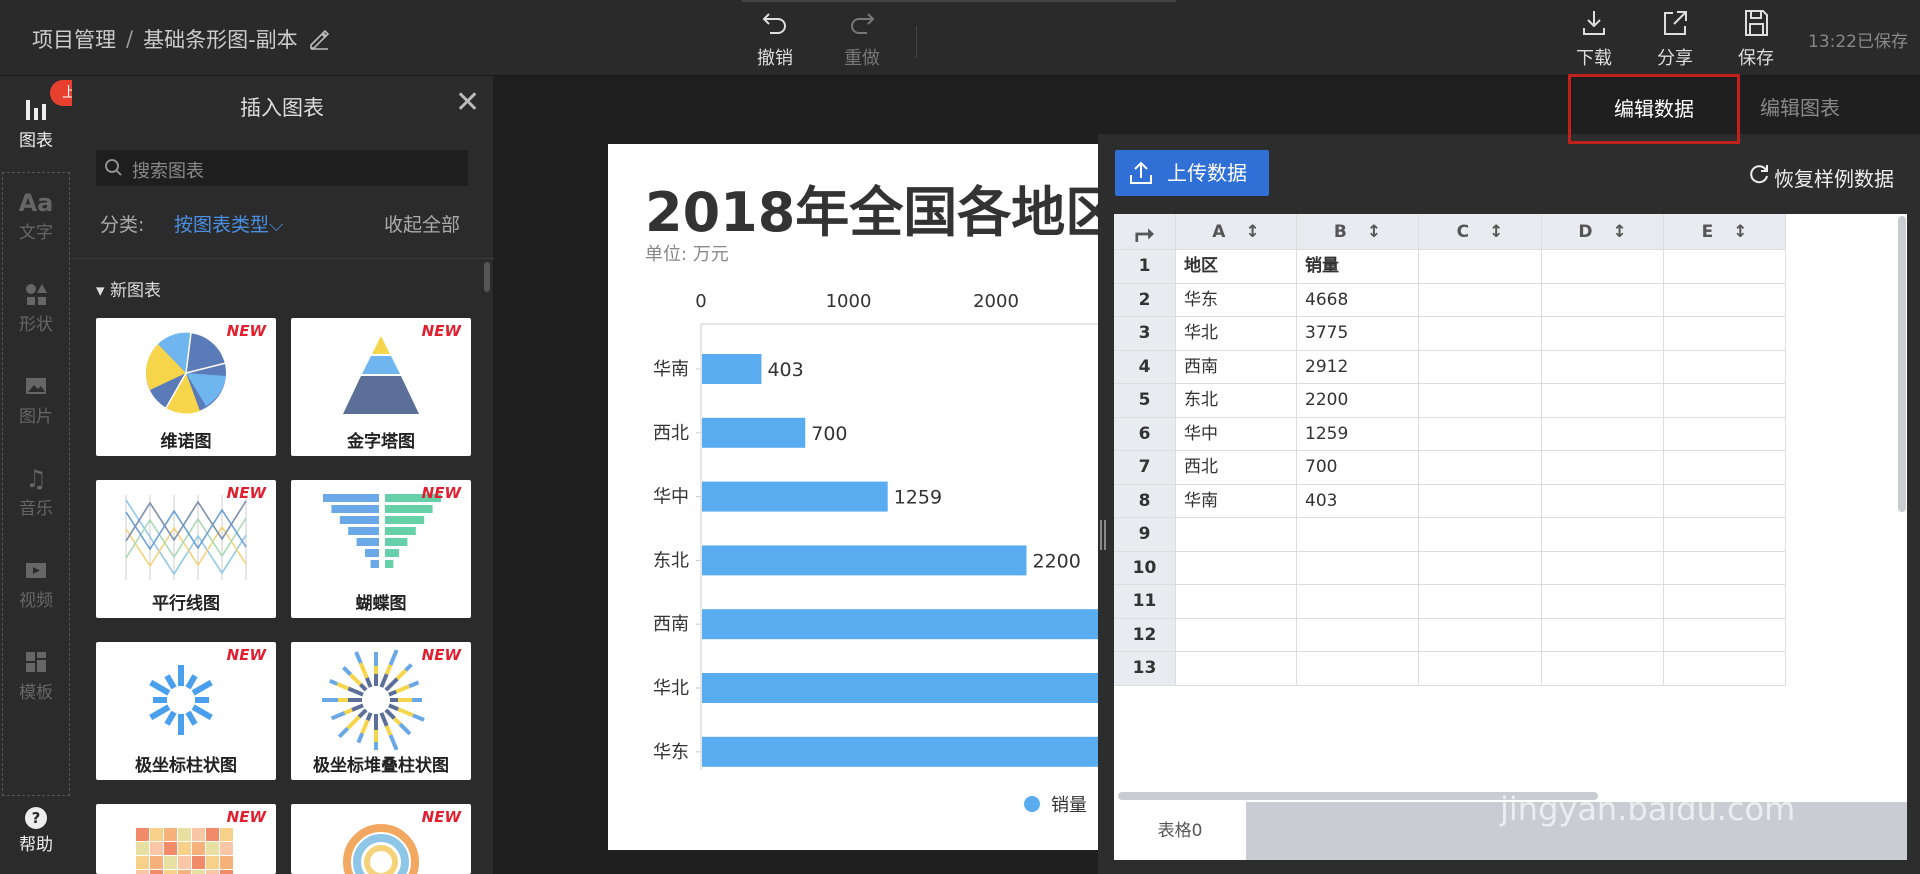  I want to click on rail-item-template: 模板, so click(36, 675).